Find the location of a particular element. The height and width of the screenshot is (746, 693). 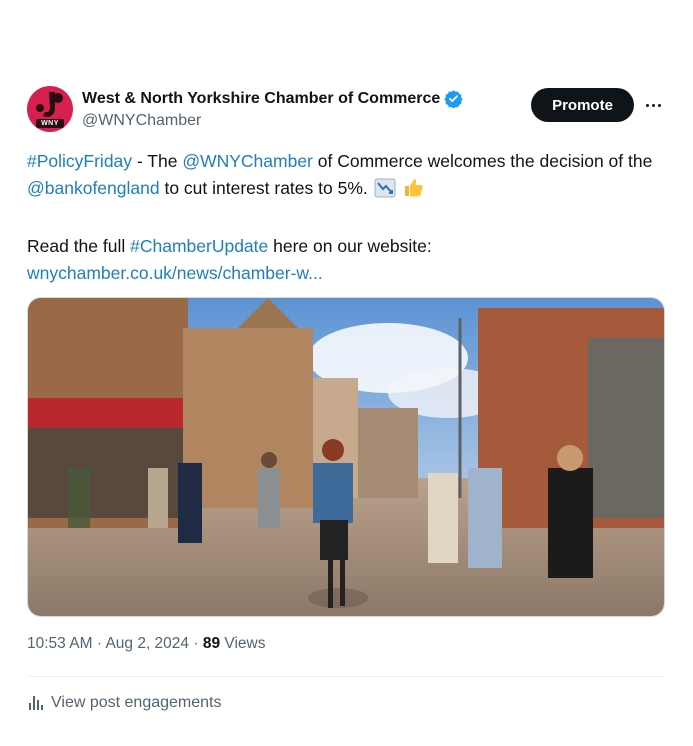

divider is located at coordinates (345, 676).